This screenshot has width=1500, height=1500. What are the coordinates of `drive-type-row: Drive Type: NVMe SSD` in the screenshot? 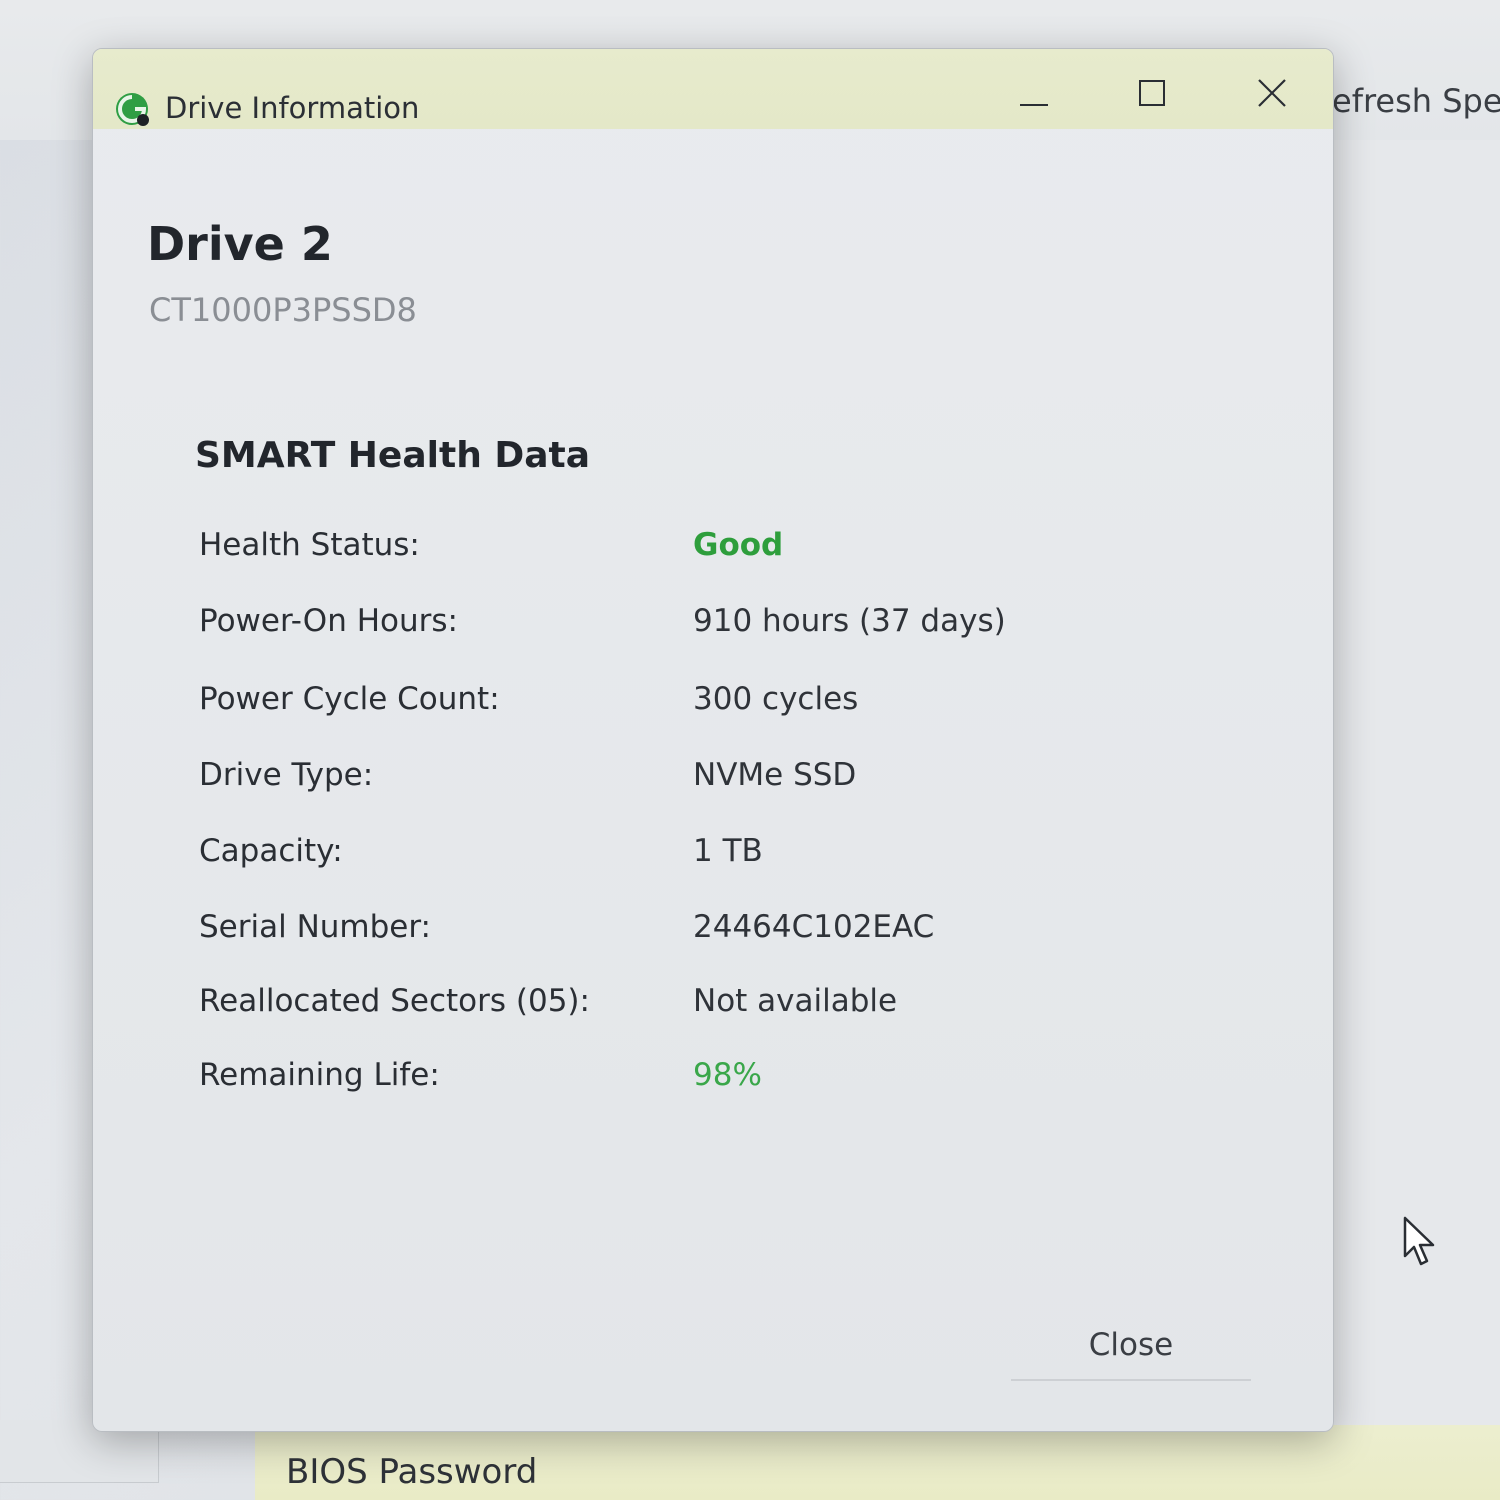 It's located at (713, 782).